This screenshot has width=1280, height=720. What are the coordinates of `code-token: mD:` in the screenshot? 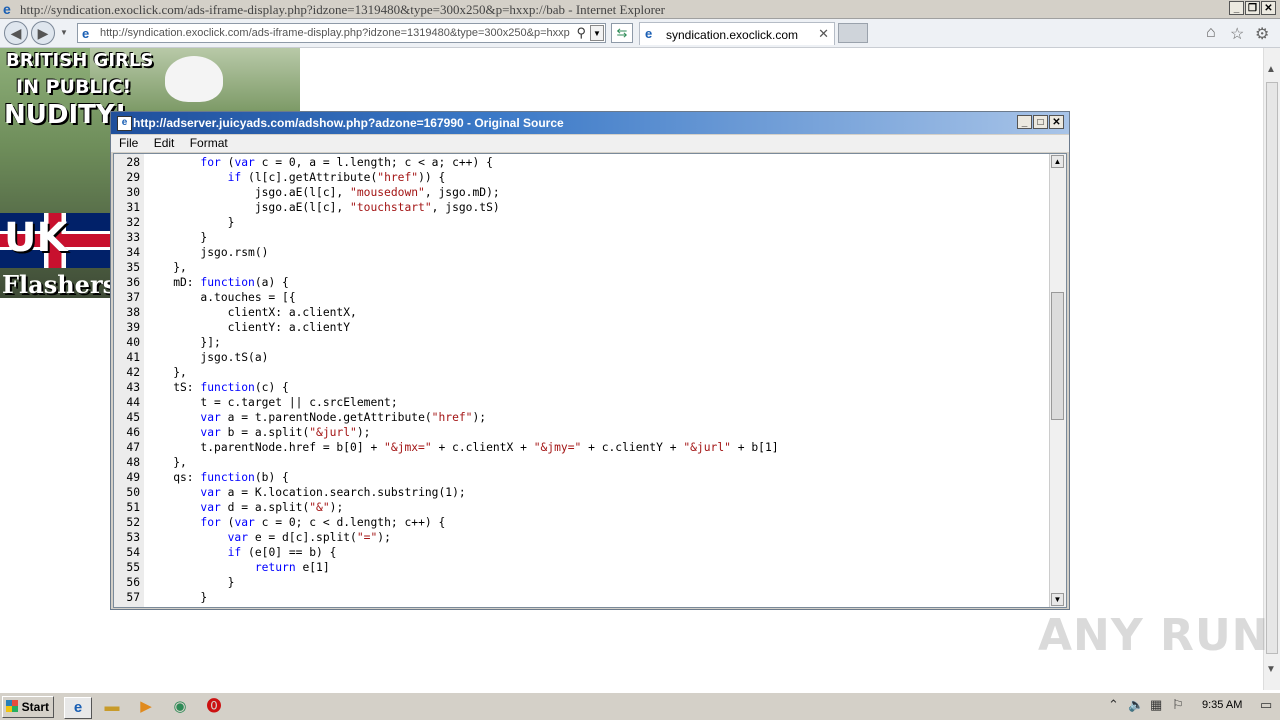 It's located at (173, 282).